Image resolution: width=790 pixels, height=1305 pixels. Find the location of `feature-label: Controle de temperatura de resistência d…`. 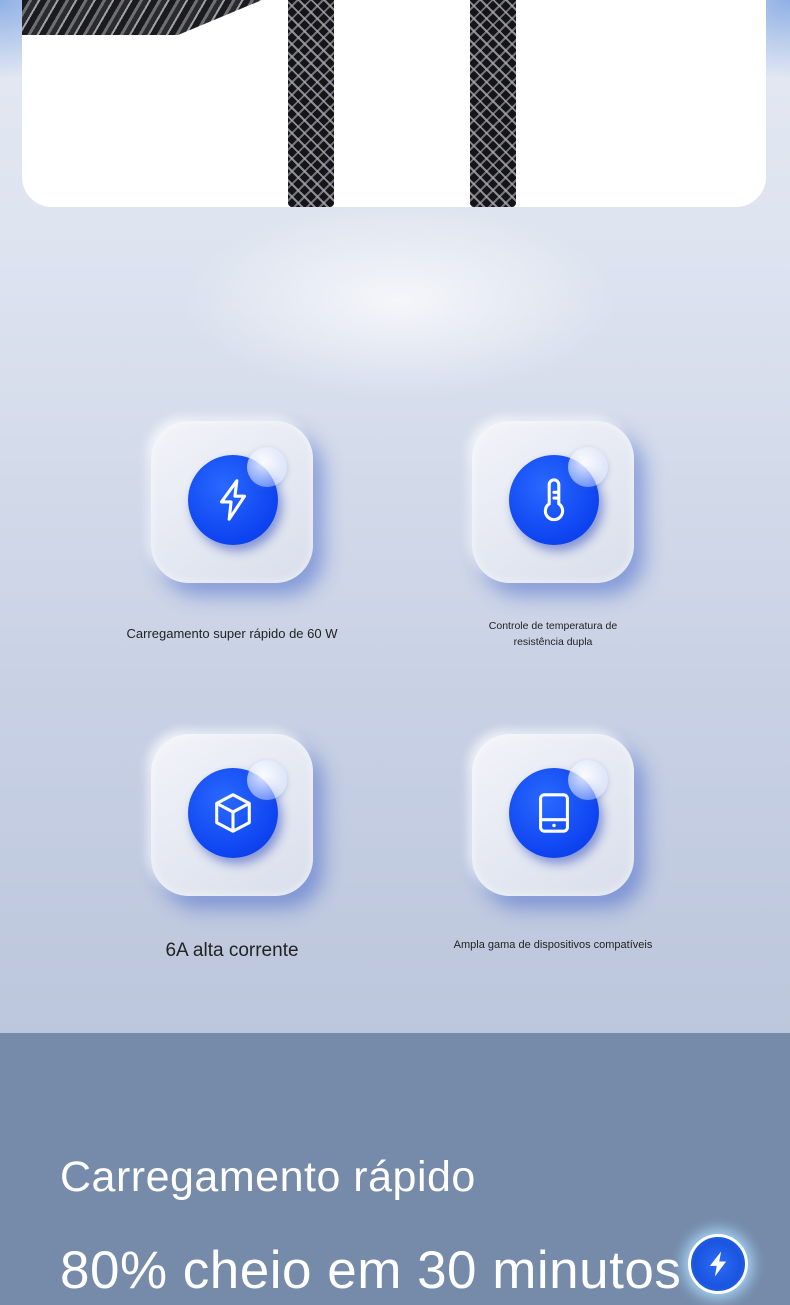

feature-label: Controle de temperatura de resistência d… is located at coordinates (553, 634).